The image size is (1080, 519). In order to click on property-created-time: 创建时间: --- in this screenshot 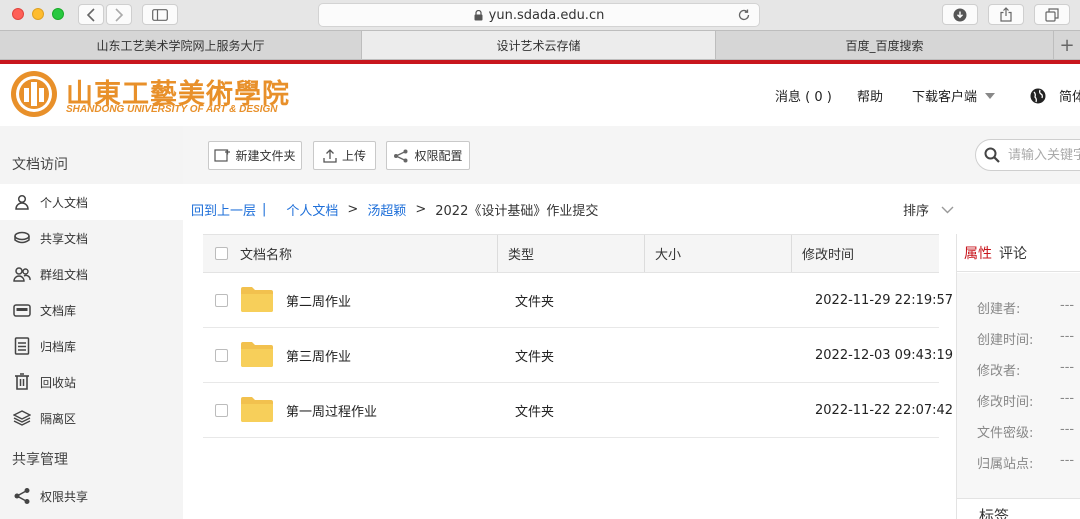, I will do `click(1025, 338)`.